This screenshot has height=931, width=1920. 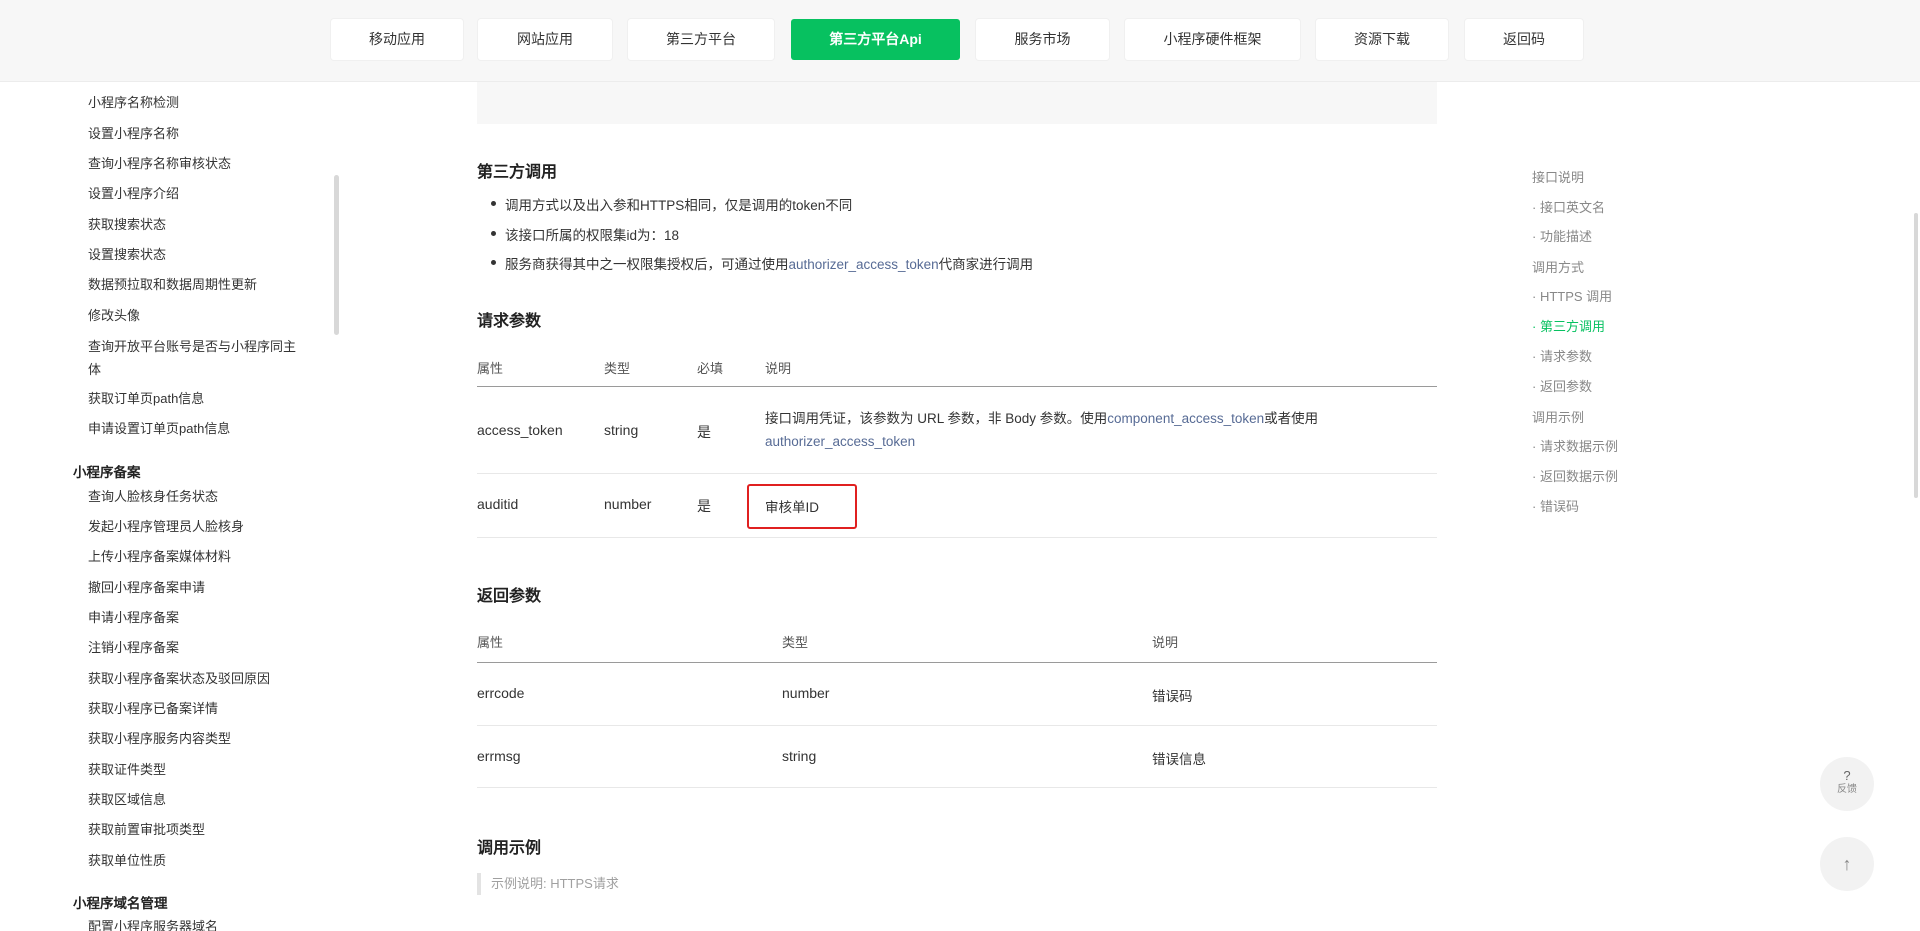 What do you see at coordinates (1568, 325) in the screenshot?
I see `toc-item-active: · 第三方调用` at bounding box center [1568, 325].